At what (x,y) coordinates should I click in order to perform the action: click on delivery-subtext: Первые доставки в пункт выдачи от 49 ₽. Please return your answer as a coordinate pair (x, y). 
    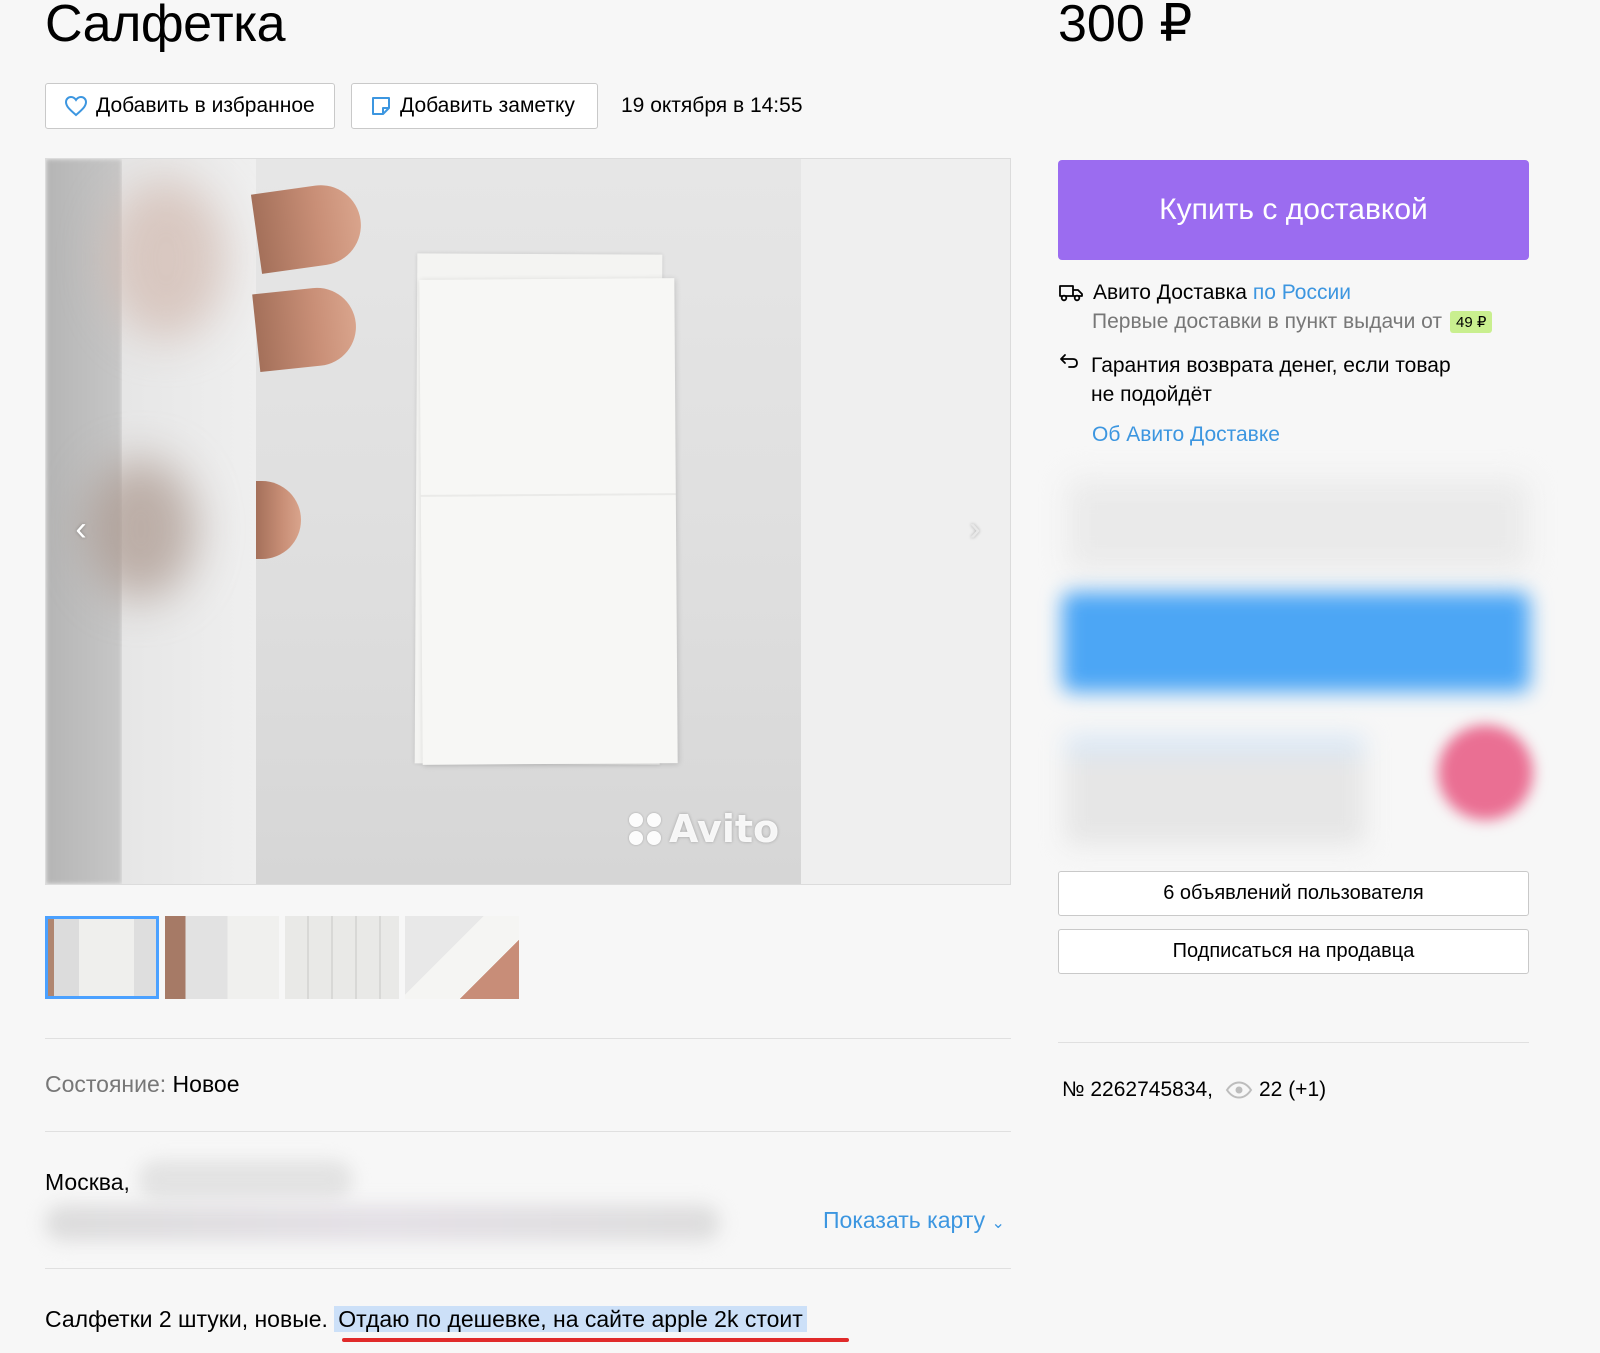
    Looking at the image, I should click on (1292, 322).